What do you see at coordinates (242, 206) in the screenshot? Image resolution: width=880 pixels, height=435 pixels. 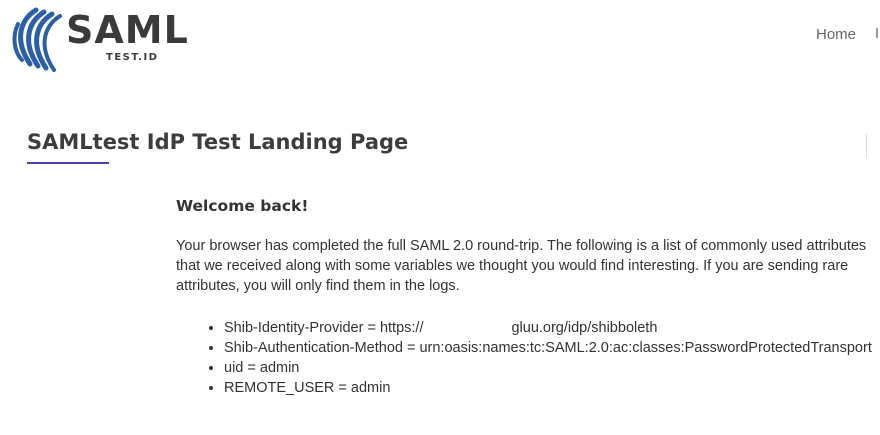 I see `welcome-heading: Welcome back!` at bounding box center [242, 206].